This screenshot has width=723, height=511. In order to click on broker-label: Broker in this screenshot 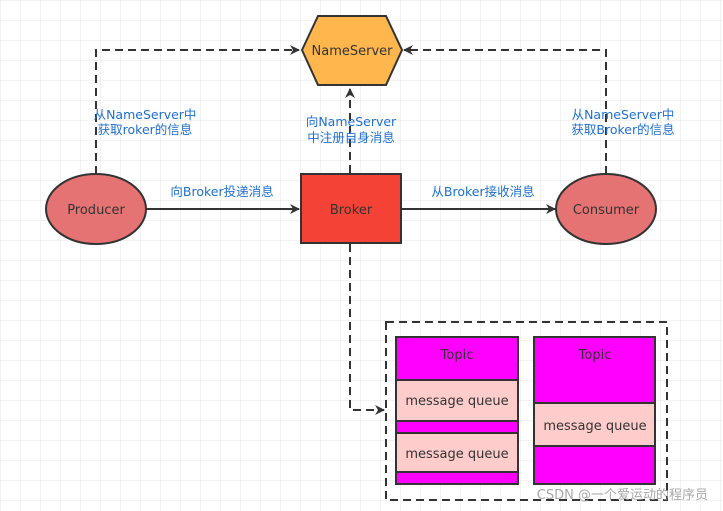, I will do `click(351, 210)`.